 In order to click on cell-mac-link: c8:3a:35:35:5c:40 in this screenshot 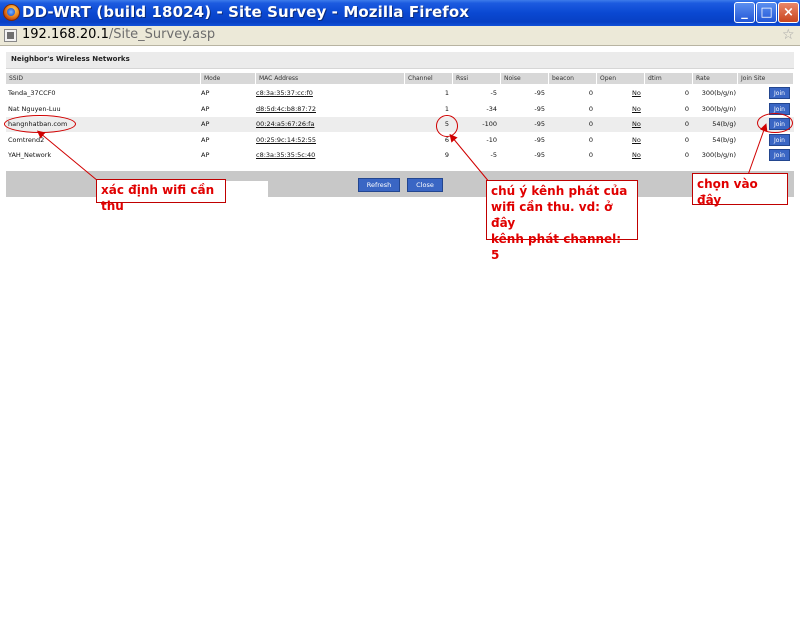, I will do `click(285, 155)`.